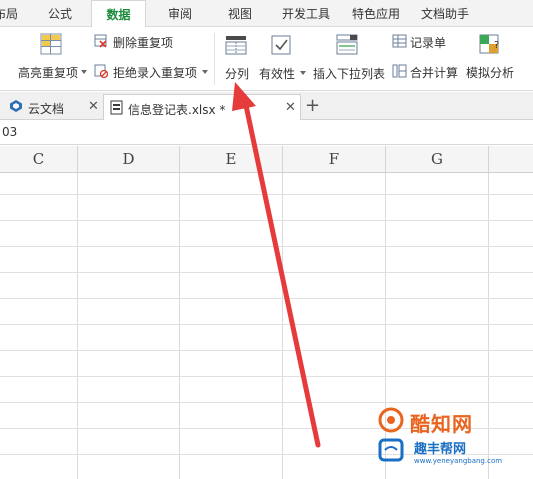 The width and height of the screenshot is (533, 479). Describe the element at coordinates (489, 44) in the screenshot. I see `simulate-analysis-icon: ?` at that location.